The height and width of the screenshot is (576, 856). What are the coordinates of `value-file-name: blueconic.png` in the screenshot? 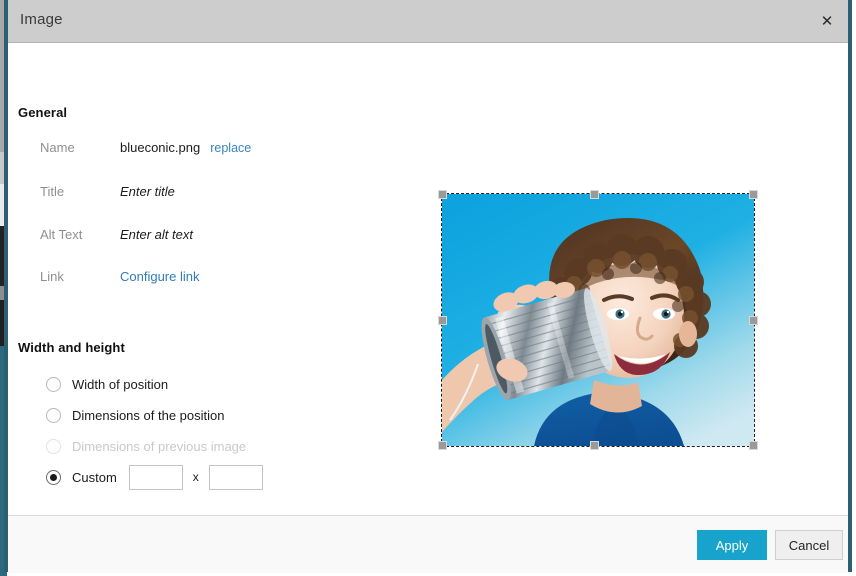 It's located at (160, 147).